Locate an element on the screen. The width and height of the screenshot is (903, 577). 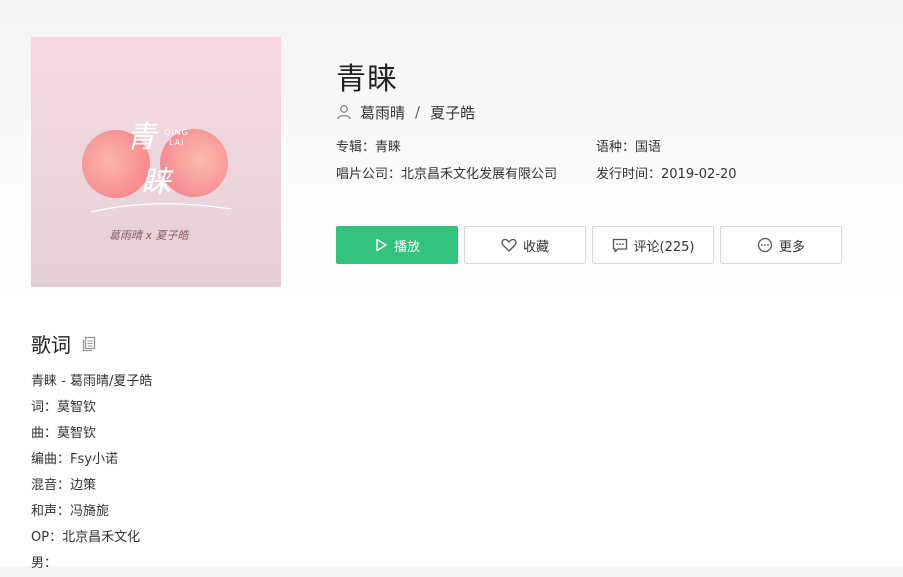
artist-link-1: 葛雨晴 is located at coordinates (382, 112).